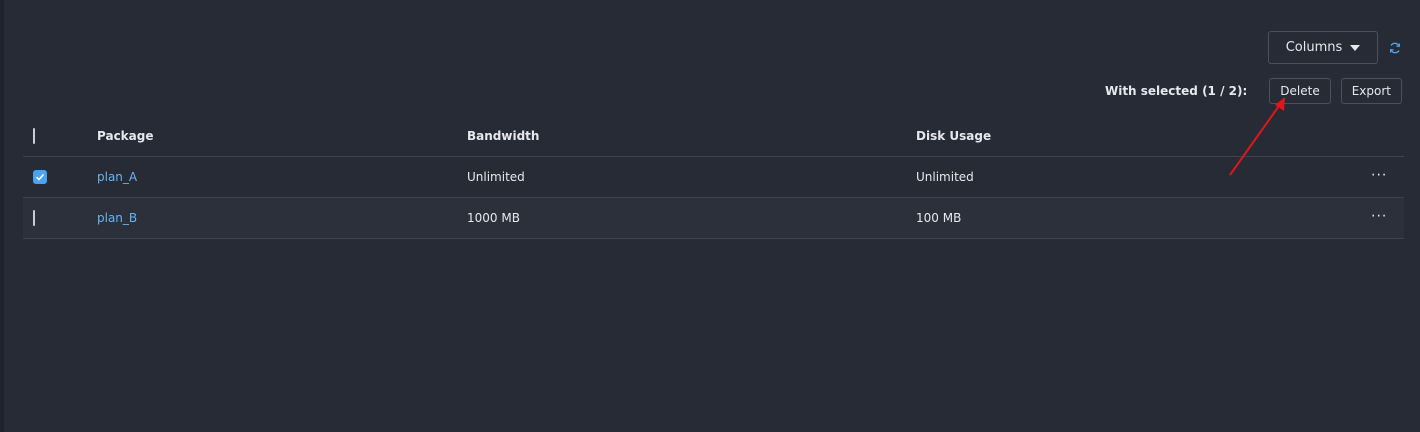 The image size is (1420, 432). I want to click on table-row: plan_A Unlimited Unlimited ···, so click(713, 177).